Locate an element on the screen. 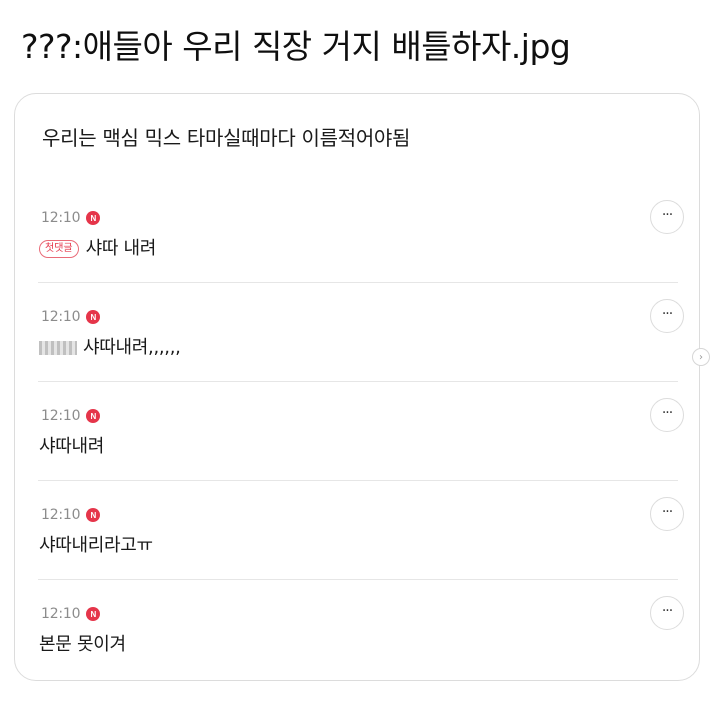 This screenshot has width=711, height=709. comment-item: 12:10 N 본문 못이겨 ··· is located at coordinates (361, 629).